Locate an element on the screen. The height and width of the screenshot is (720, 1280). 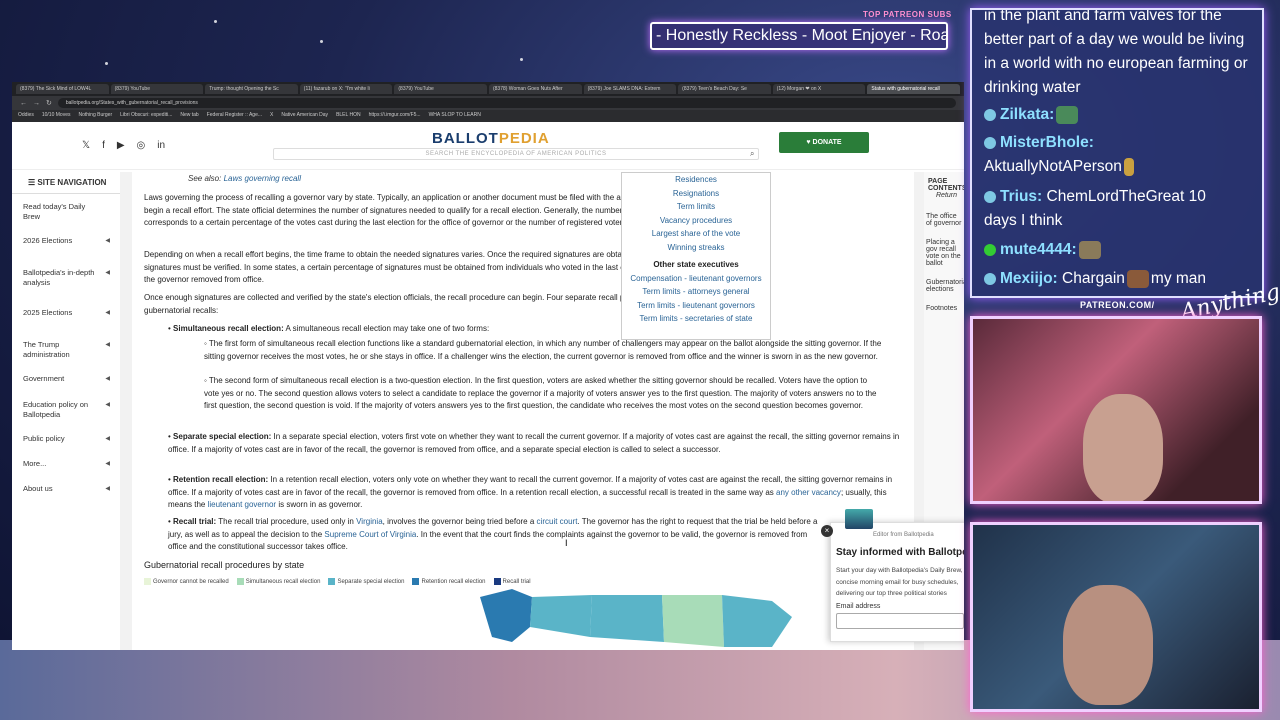
linkedin-icon: in is located at coordinates (161, 145).